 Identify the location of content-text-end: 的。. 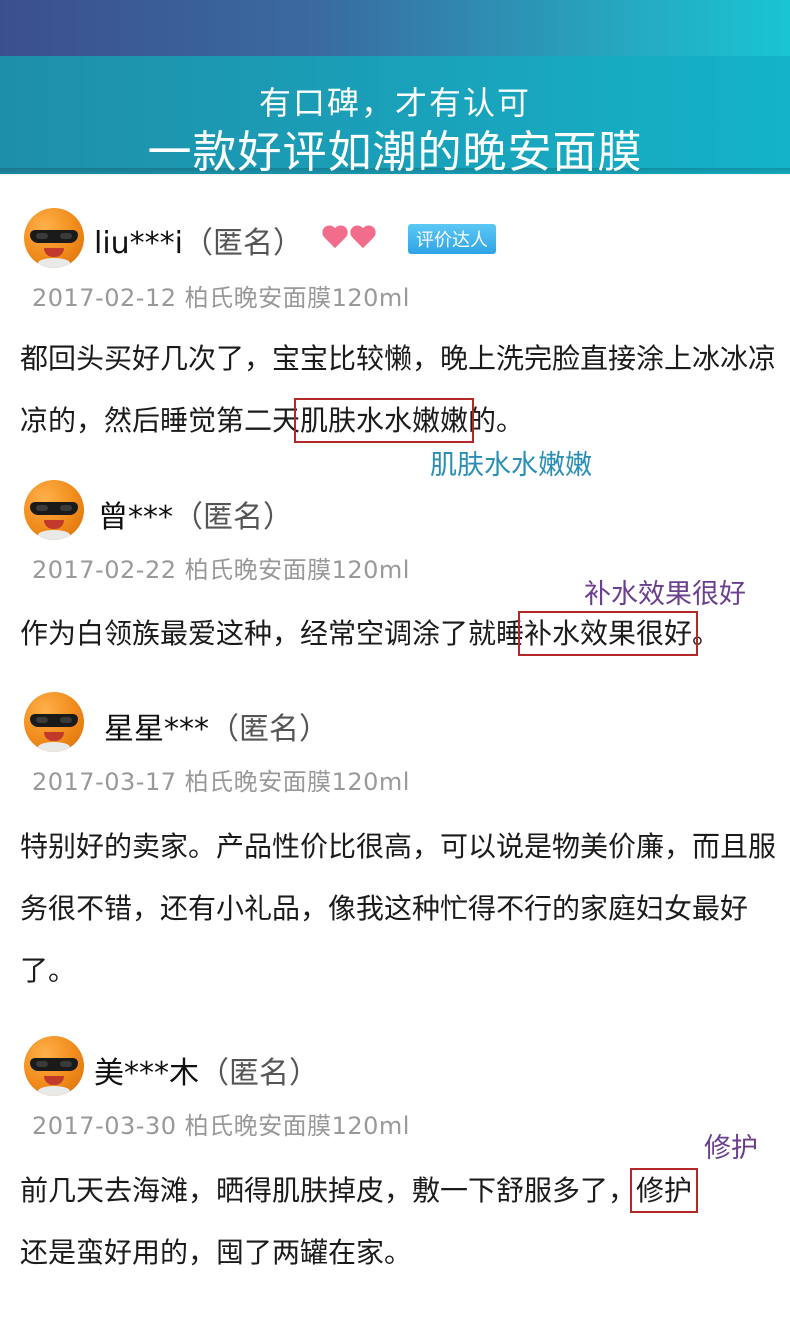
(496, 420).